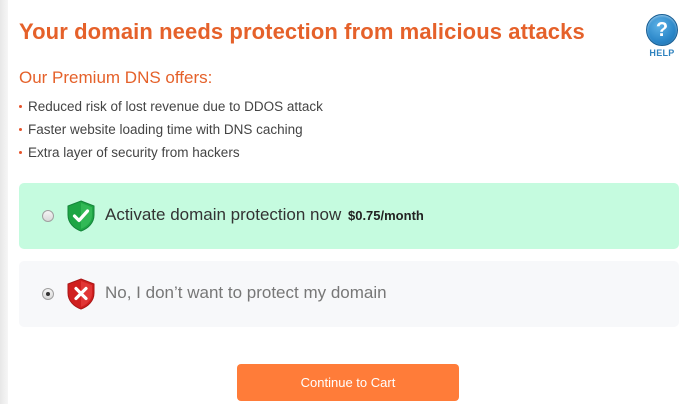 The width and height of the screenshot is (697, 404). Describe the element at coordinates (385, 215) in the screenshot. I see `price-label: $0.75/month` at that location.